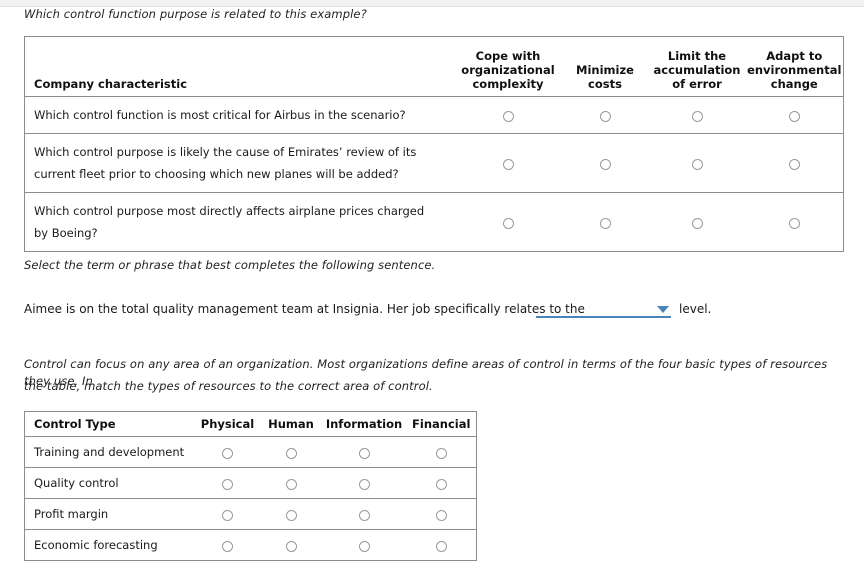 The image size is (864, 568). I want to click on radio-cell-economic-information, so click(364, 545).